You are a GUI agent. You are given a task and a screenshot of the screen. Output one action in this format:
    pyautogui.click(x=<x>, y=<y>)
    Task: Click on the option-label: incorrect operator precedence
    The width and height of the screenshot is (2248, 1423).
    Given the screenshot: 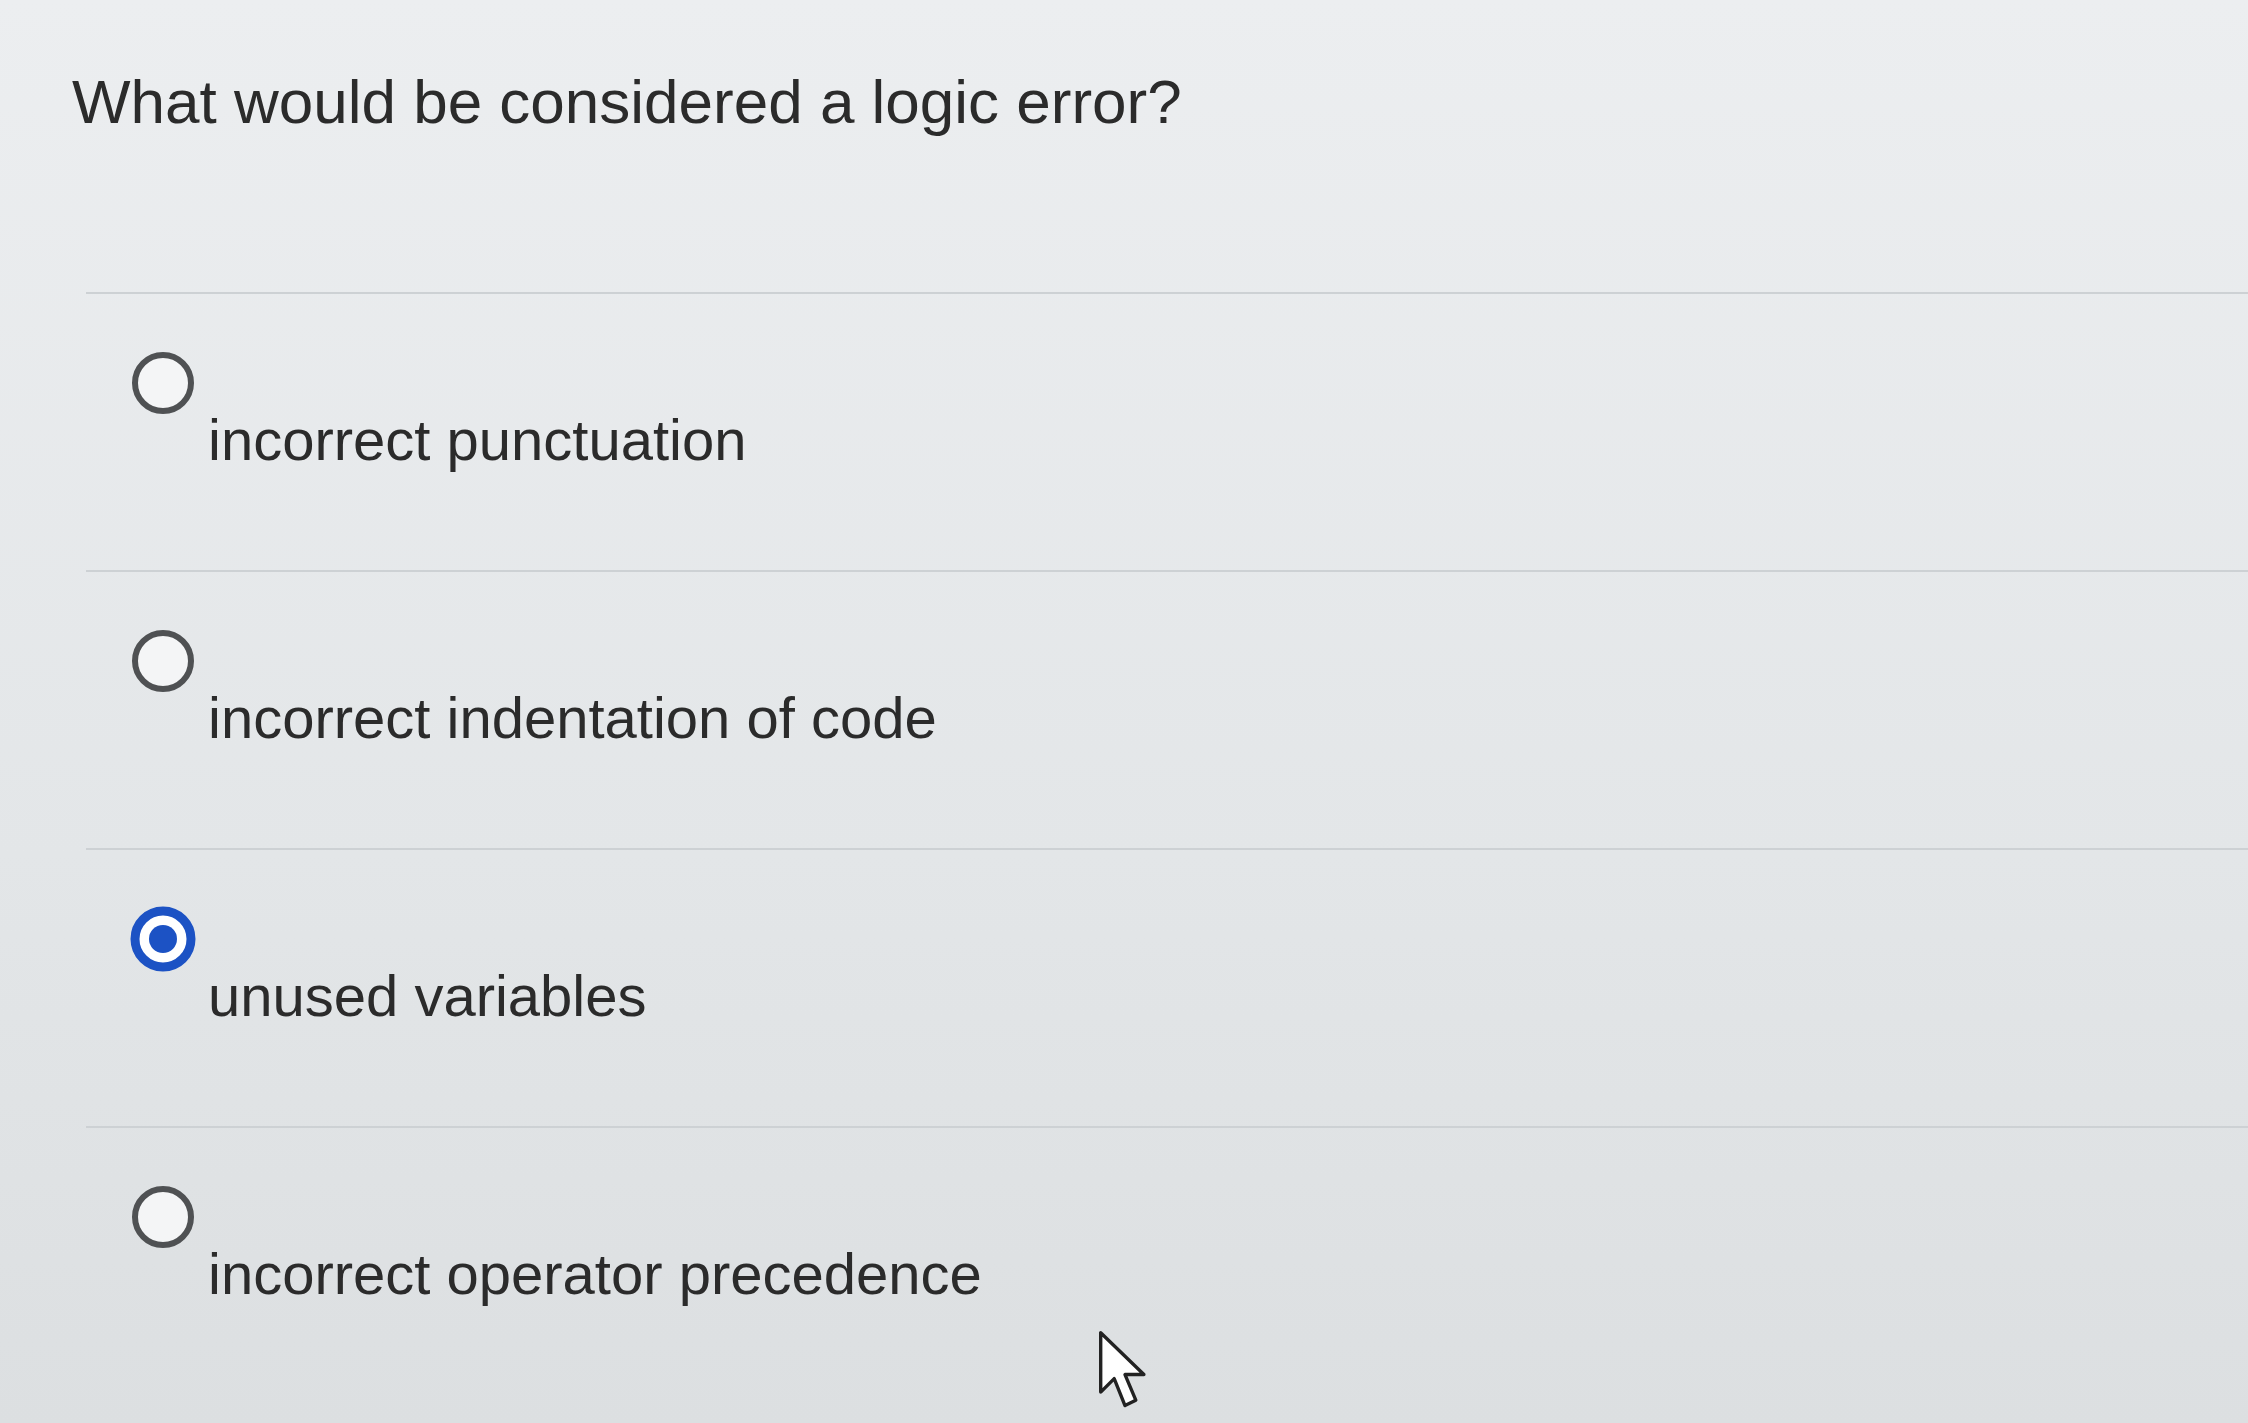 What is the action you would take?
    pyautogui.click(x=595, y=1274)
    